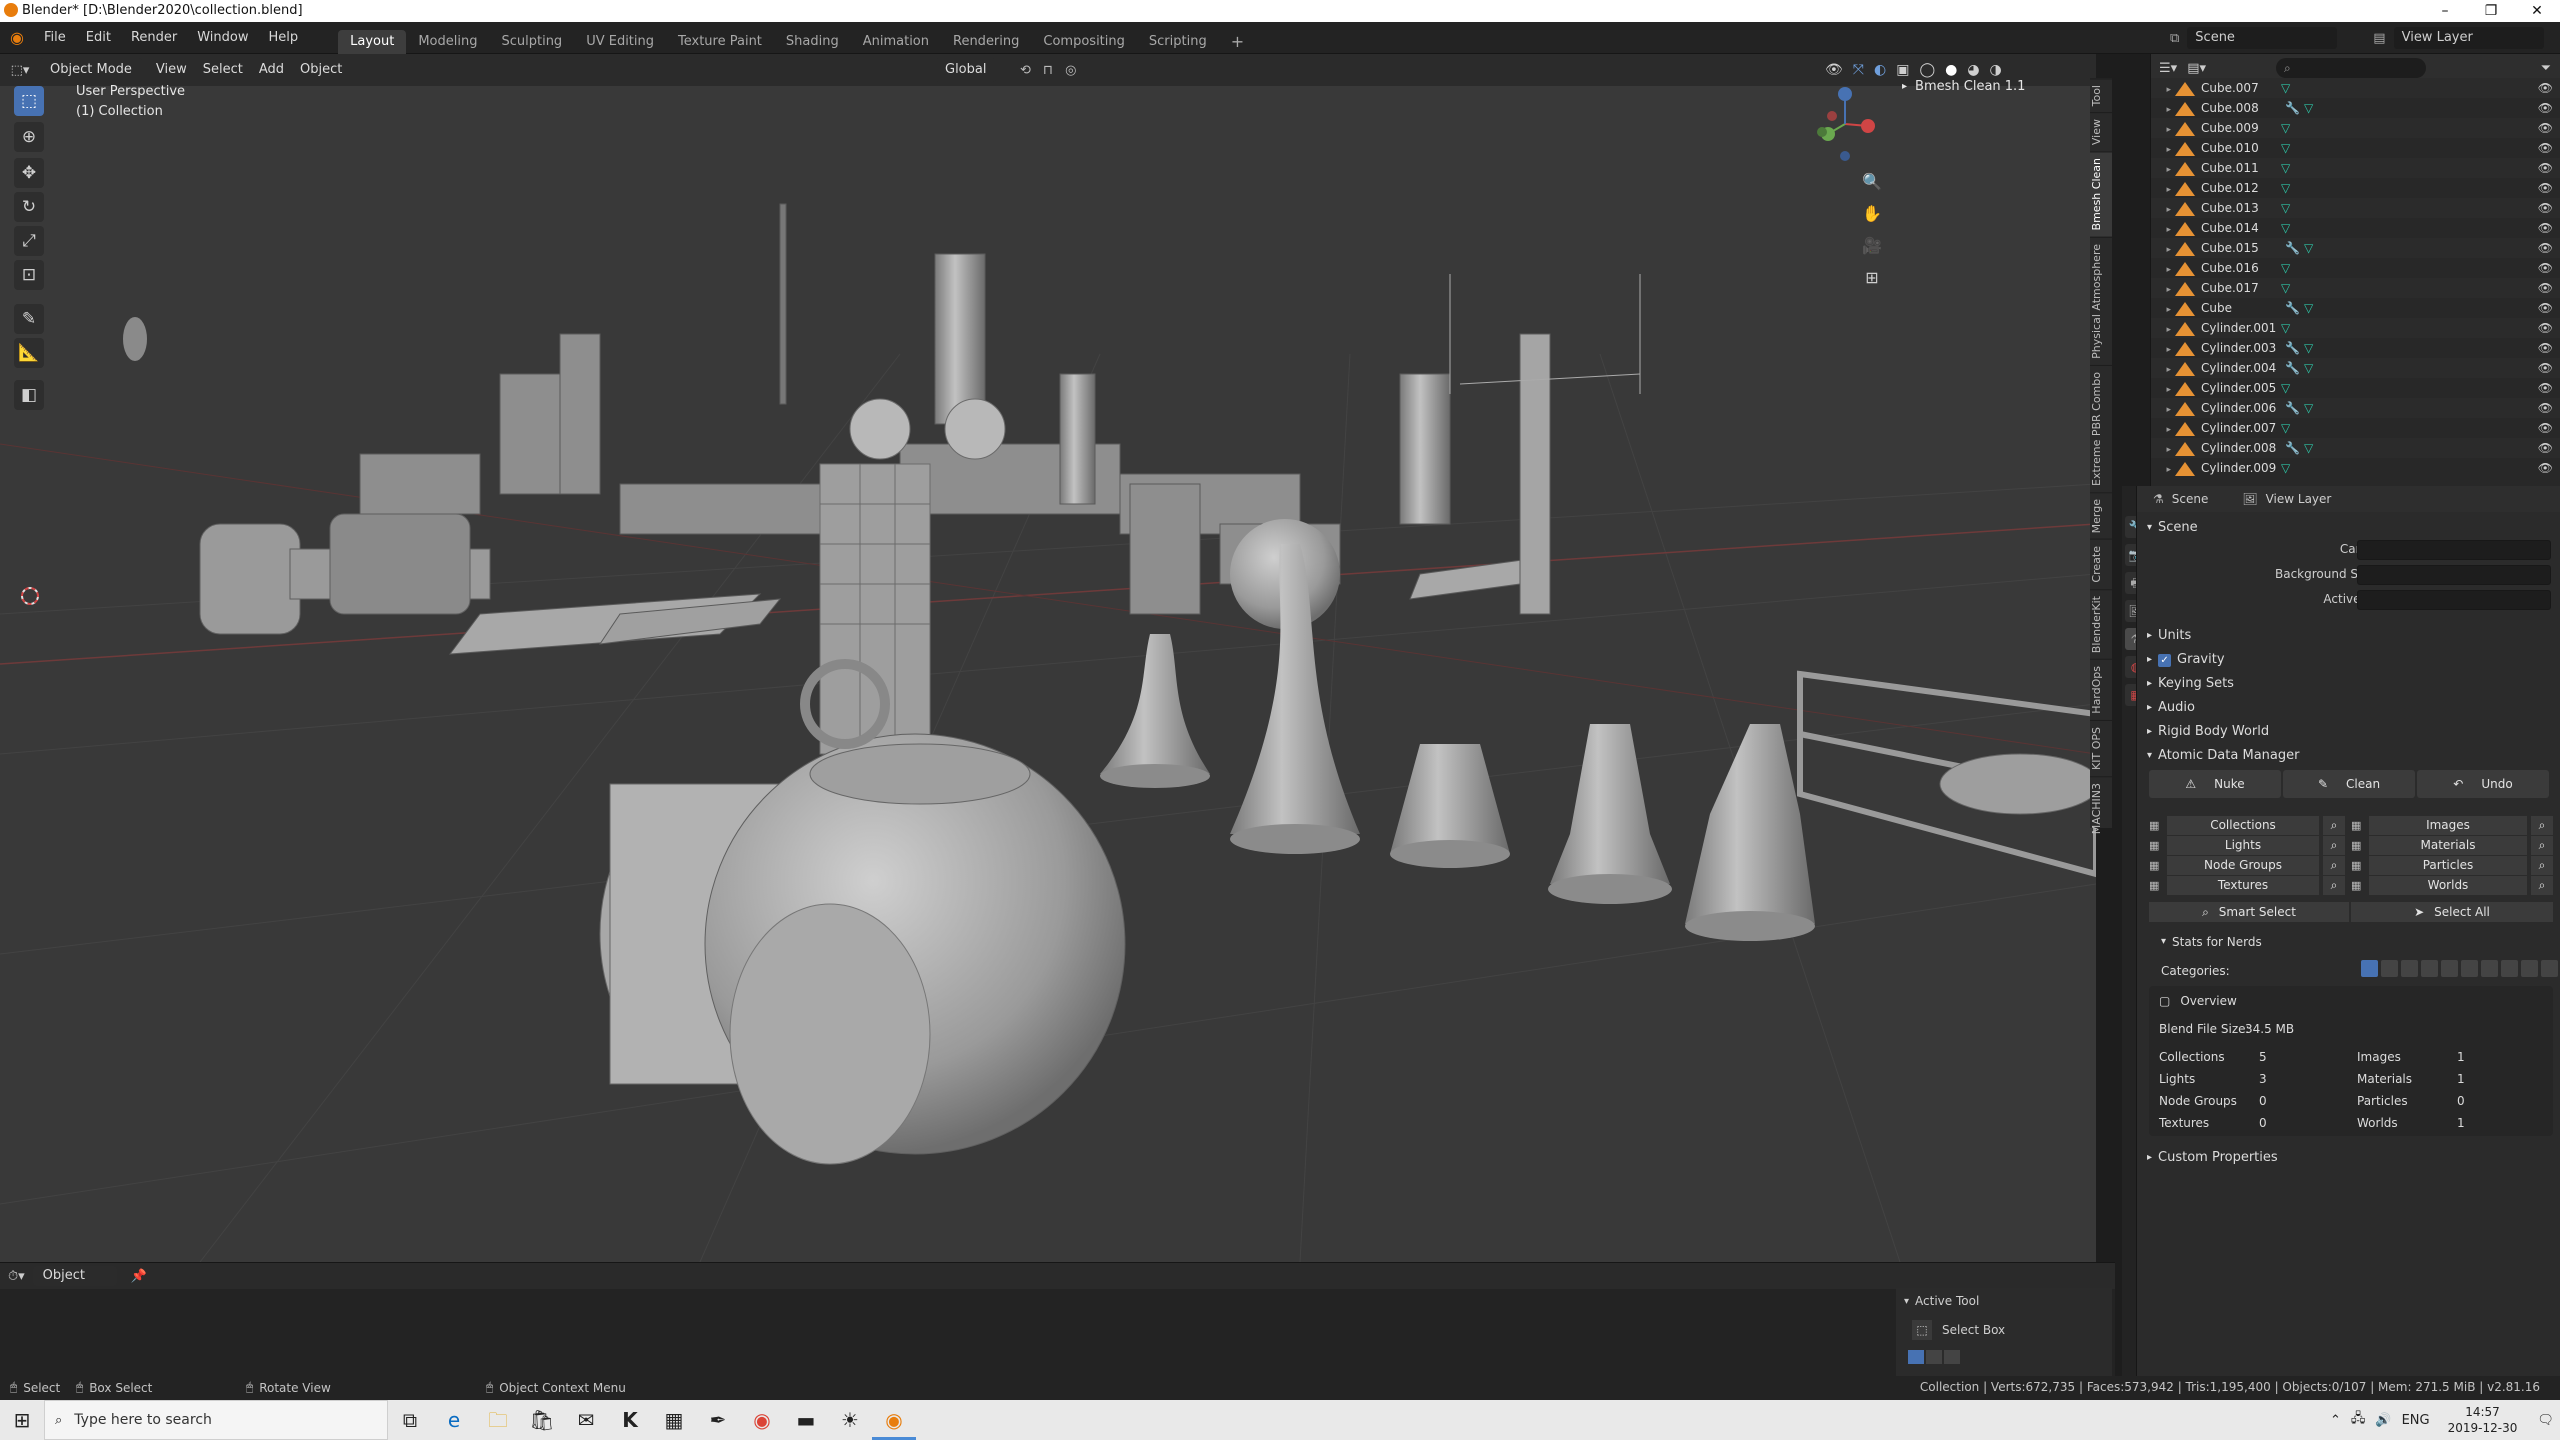 The image size is (2560, 1440). What do you see at coordinates (2101, 689) in the screenshot?
I see `side-tab-hardops: HardOps` at bounding box center [2101, 689].